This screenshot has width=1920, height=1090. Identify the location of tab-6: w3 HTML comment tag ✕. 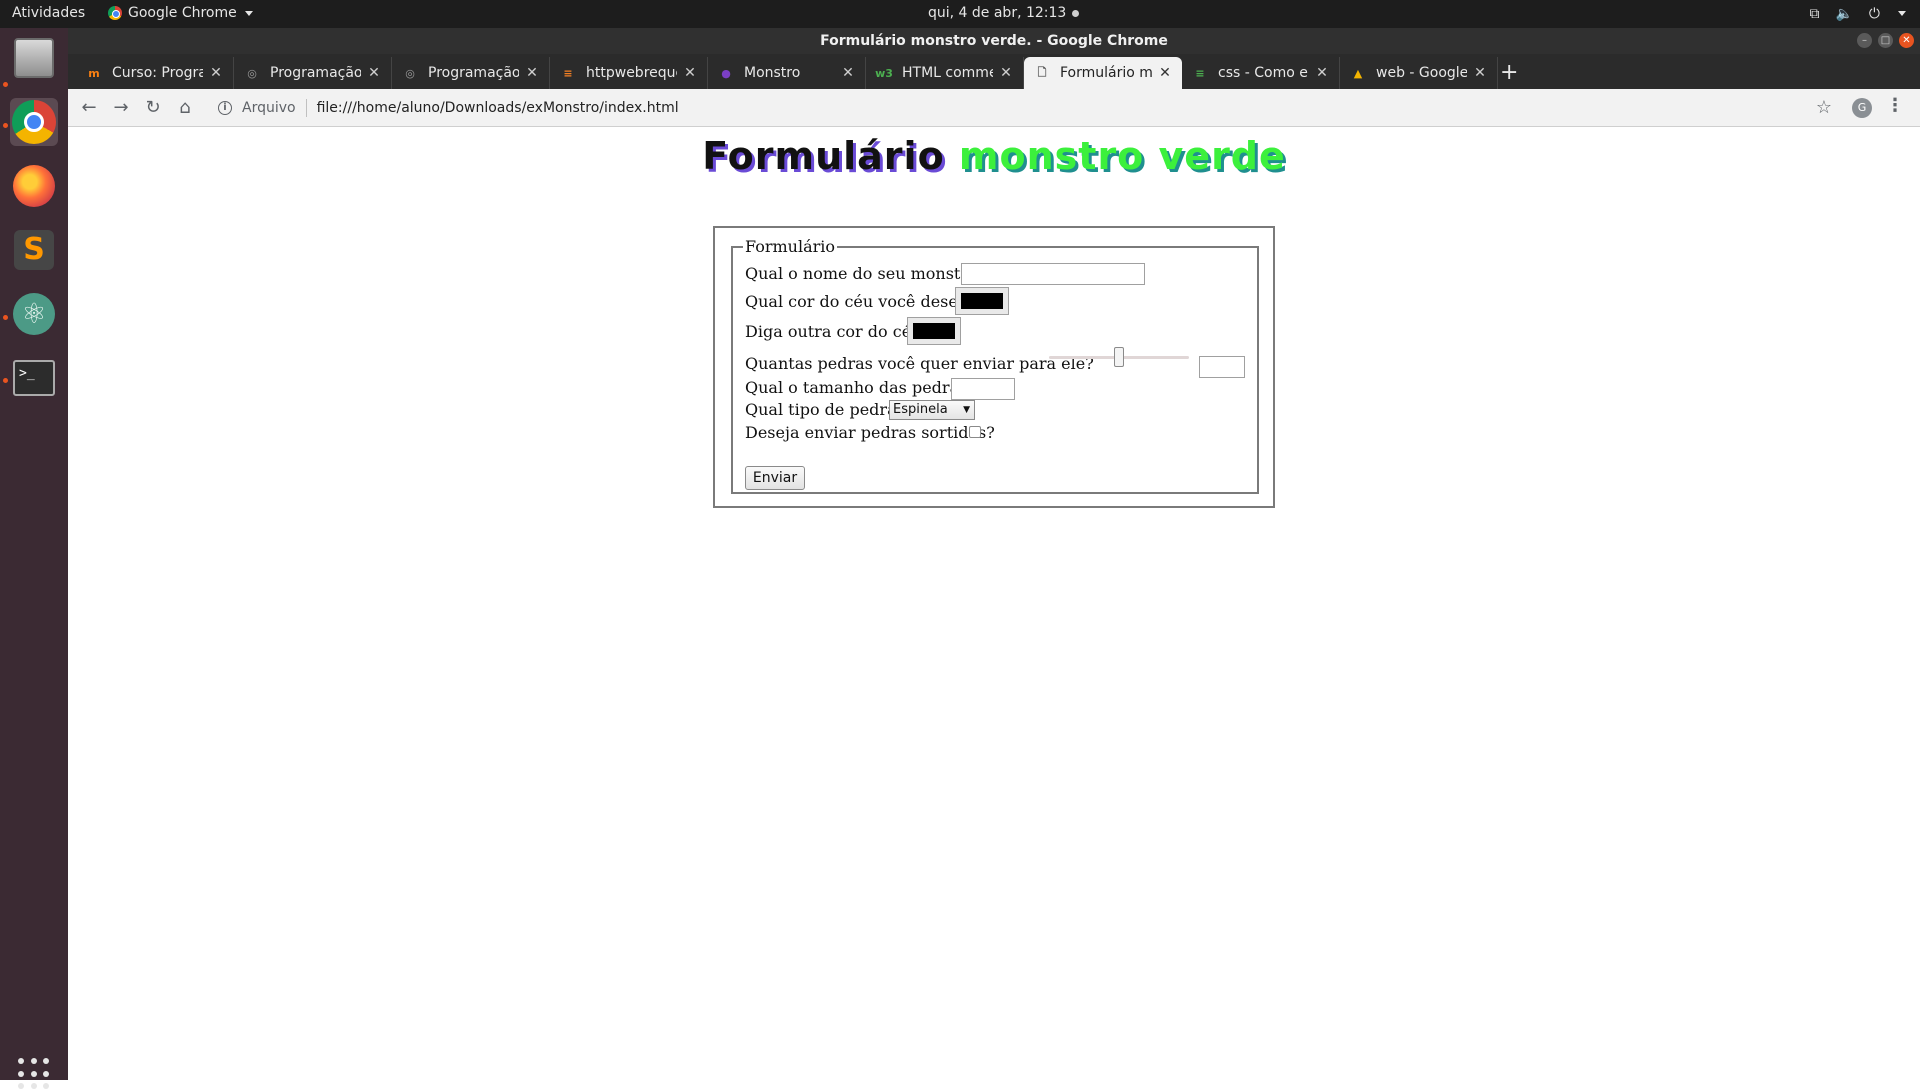
(945, 73).